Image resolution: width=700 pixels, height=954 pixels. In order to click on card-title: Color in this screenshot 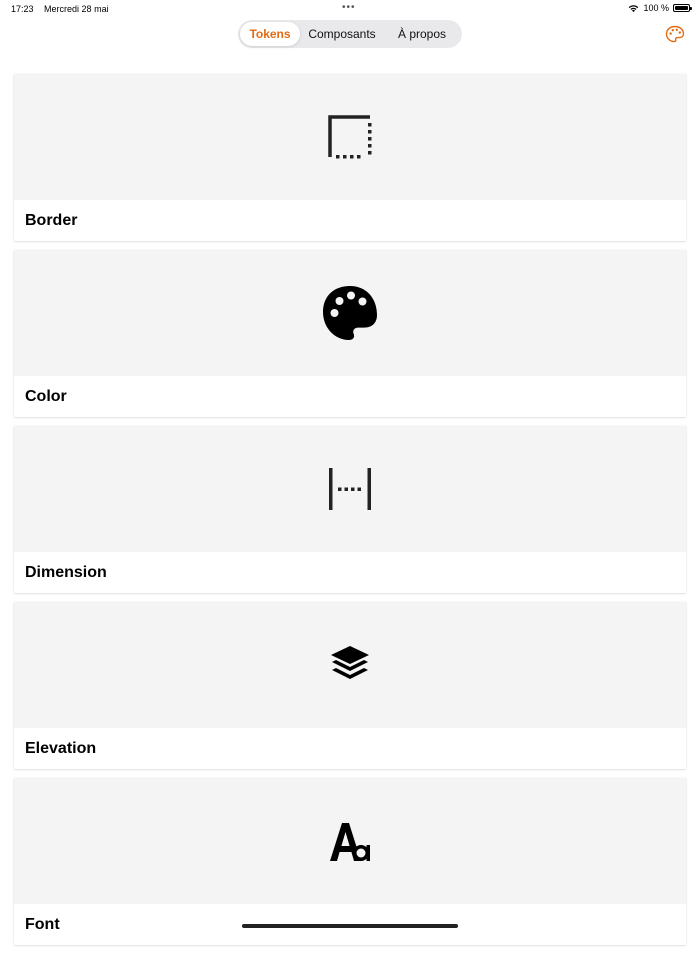, I will do `click(46, 396)`.